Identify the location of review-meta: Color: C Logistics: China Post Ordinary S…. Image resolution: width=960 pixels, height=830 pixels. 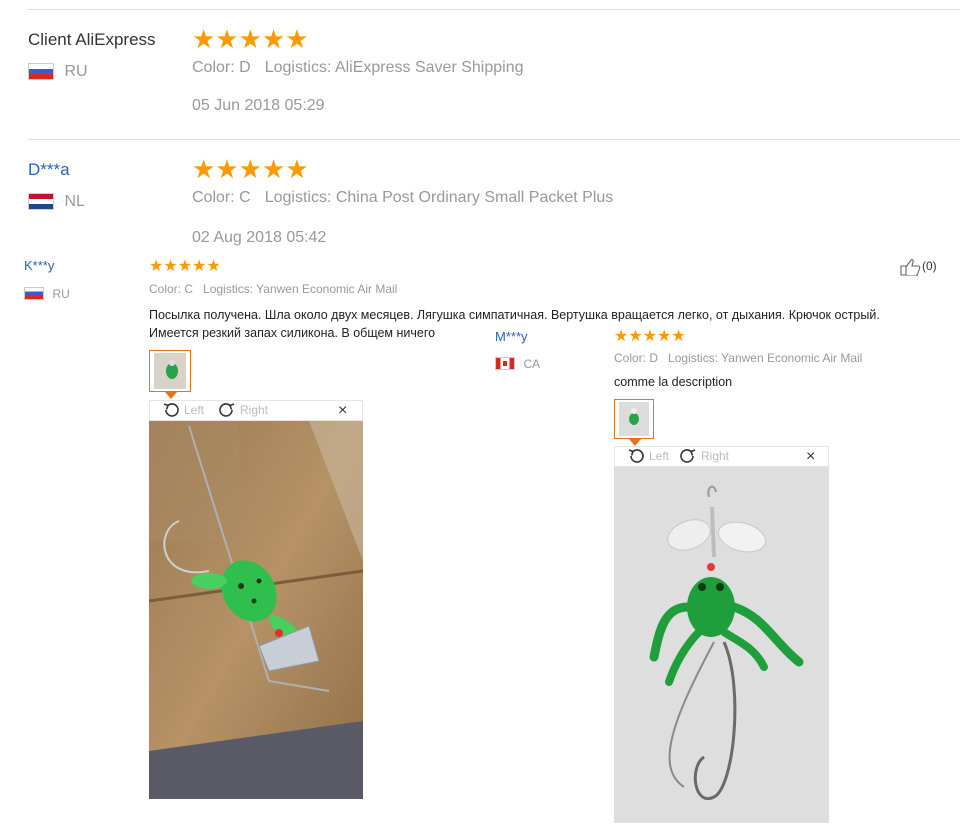
(402, 198).